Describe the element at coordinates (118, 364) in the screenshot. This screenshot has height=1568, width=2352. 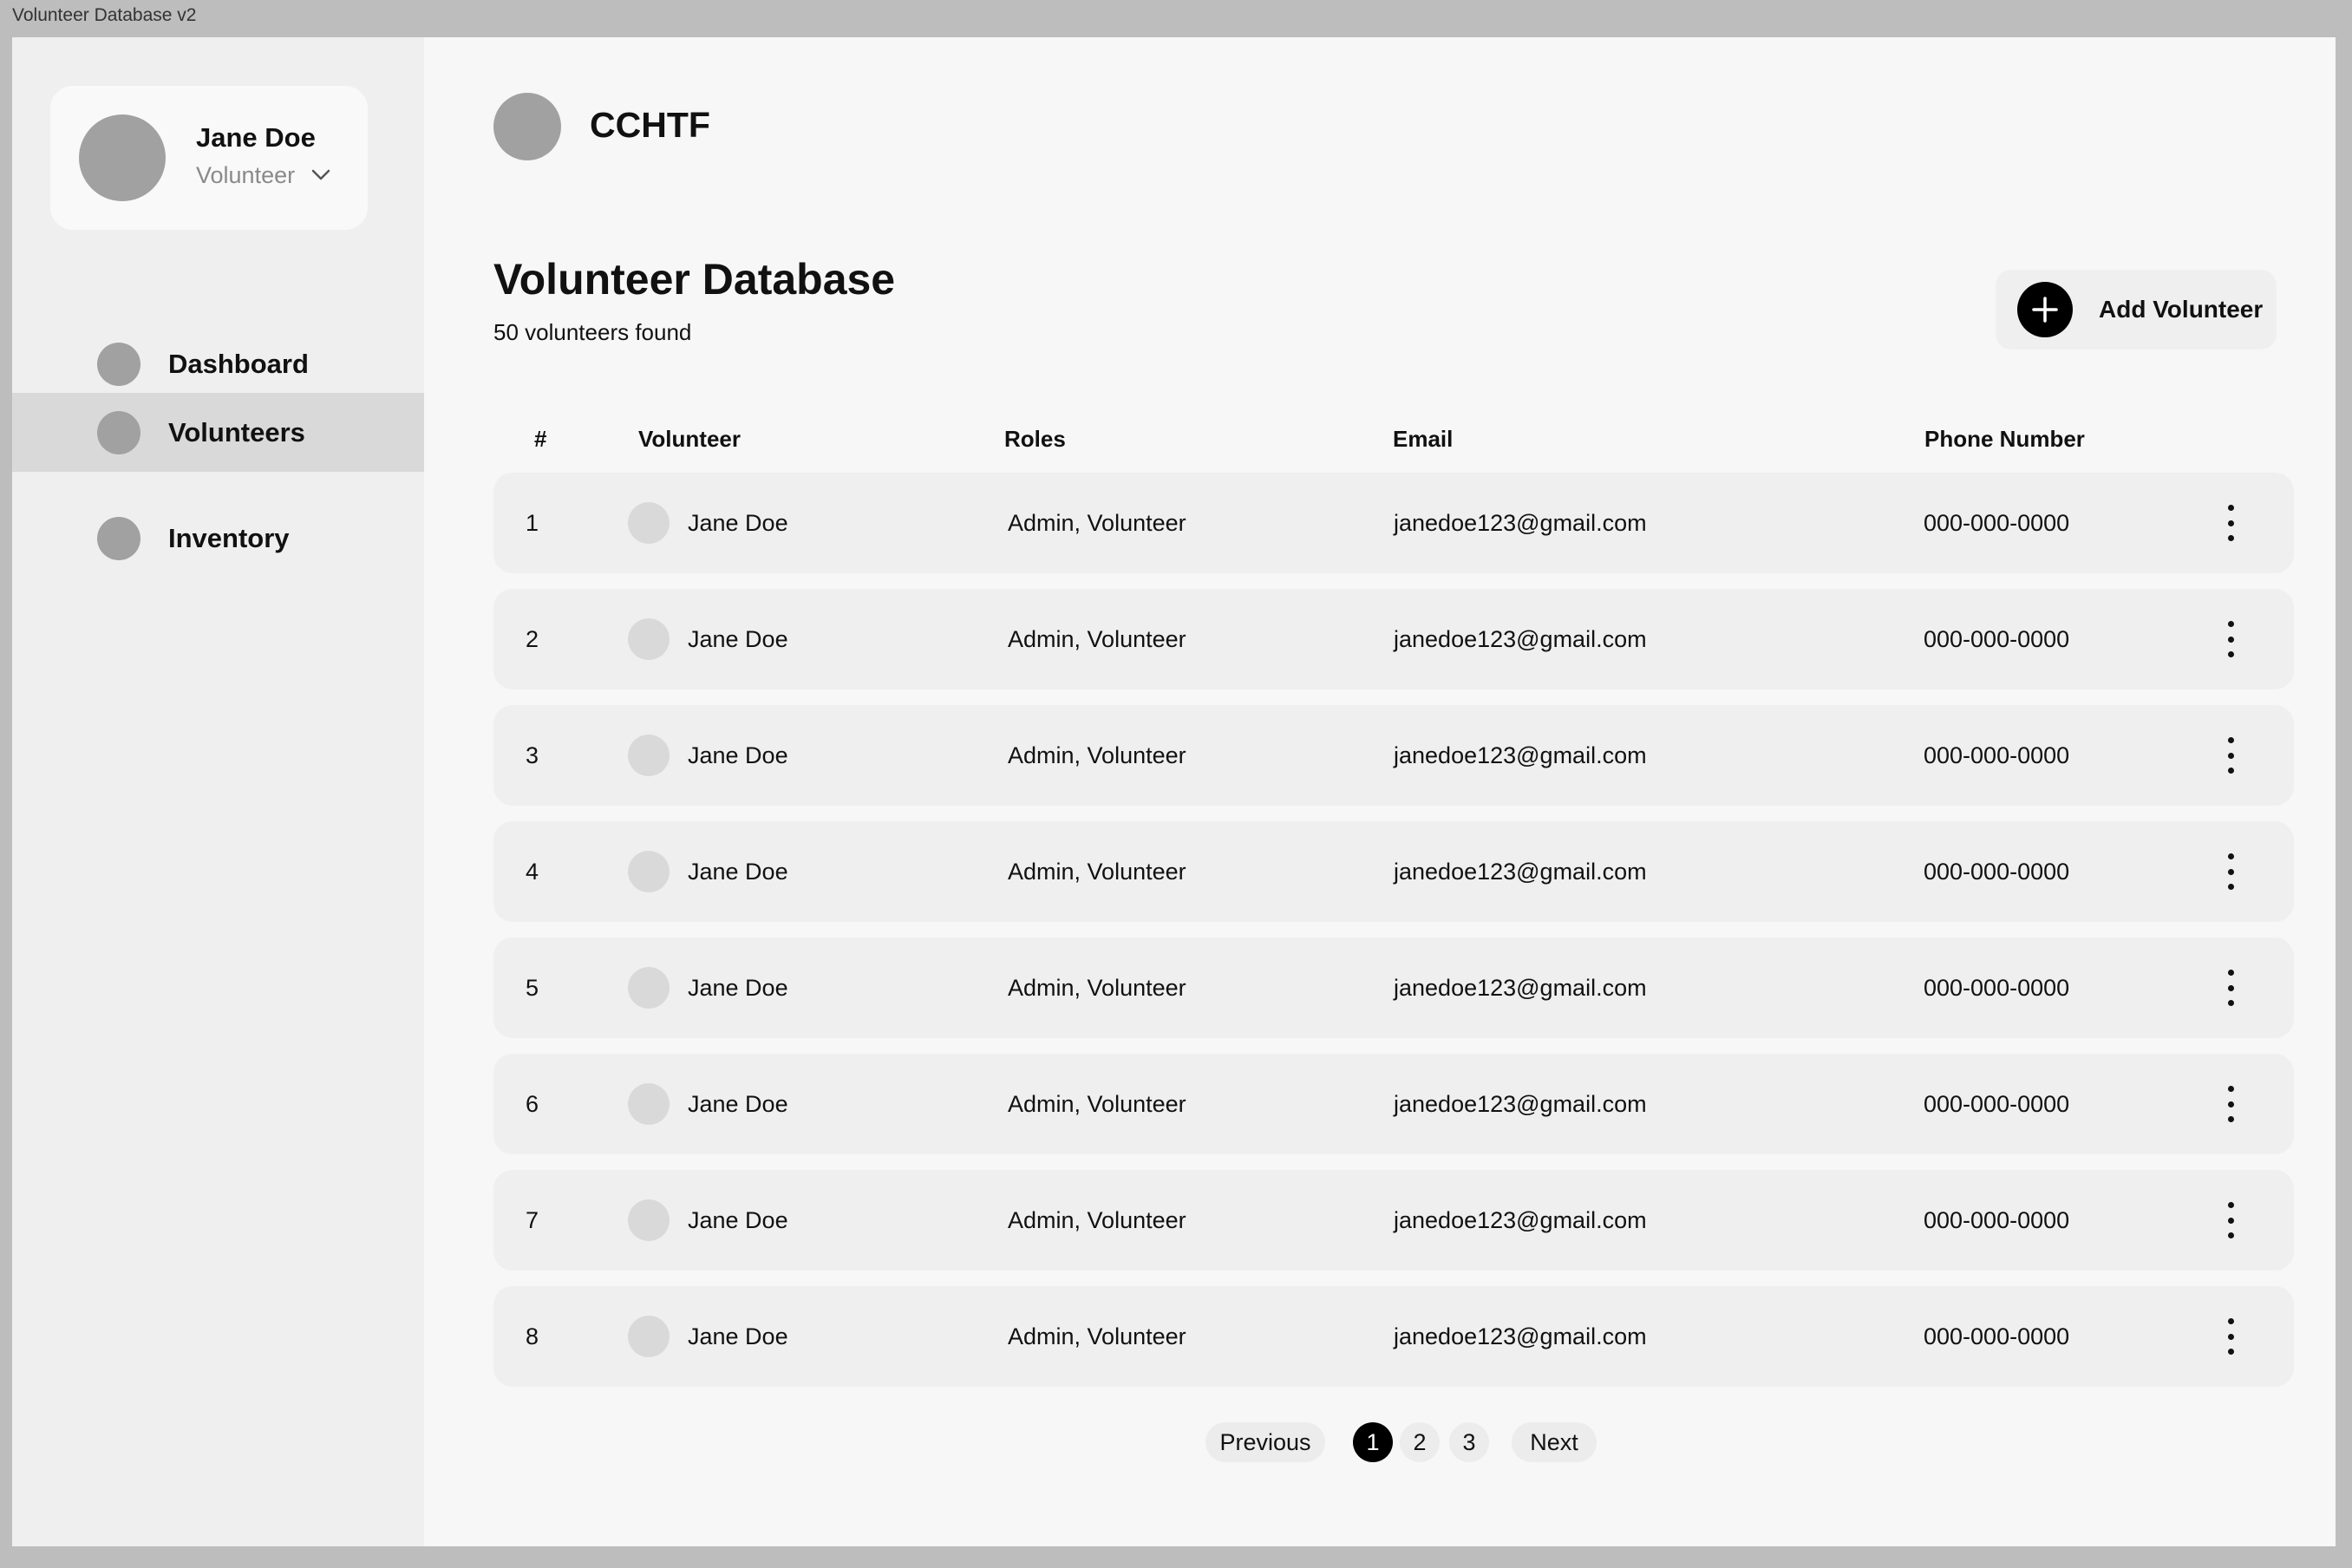
I see `dashboard-icon` at that location.